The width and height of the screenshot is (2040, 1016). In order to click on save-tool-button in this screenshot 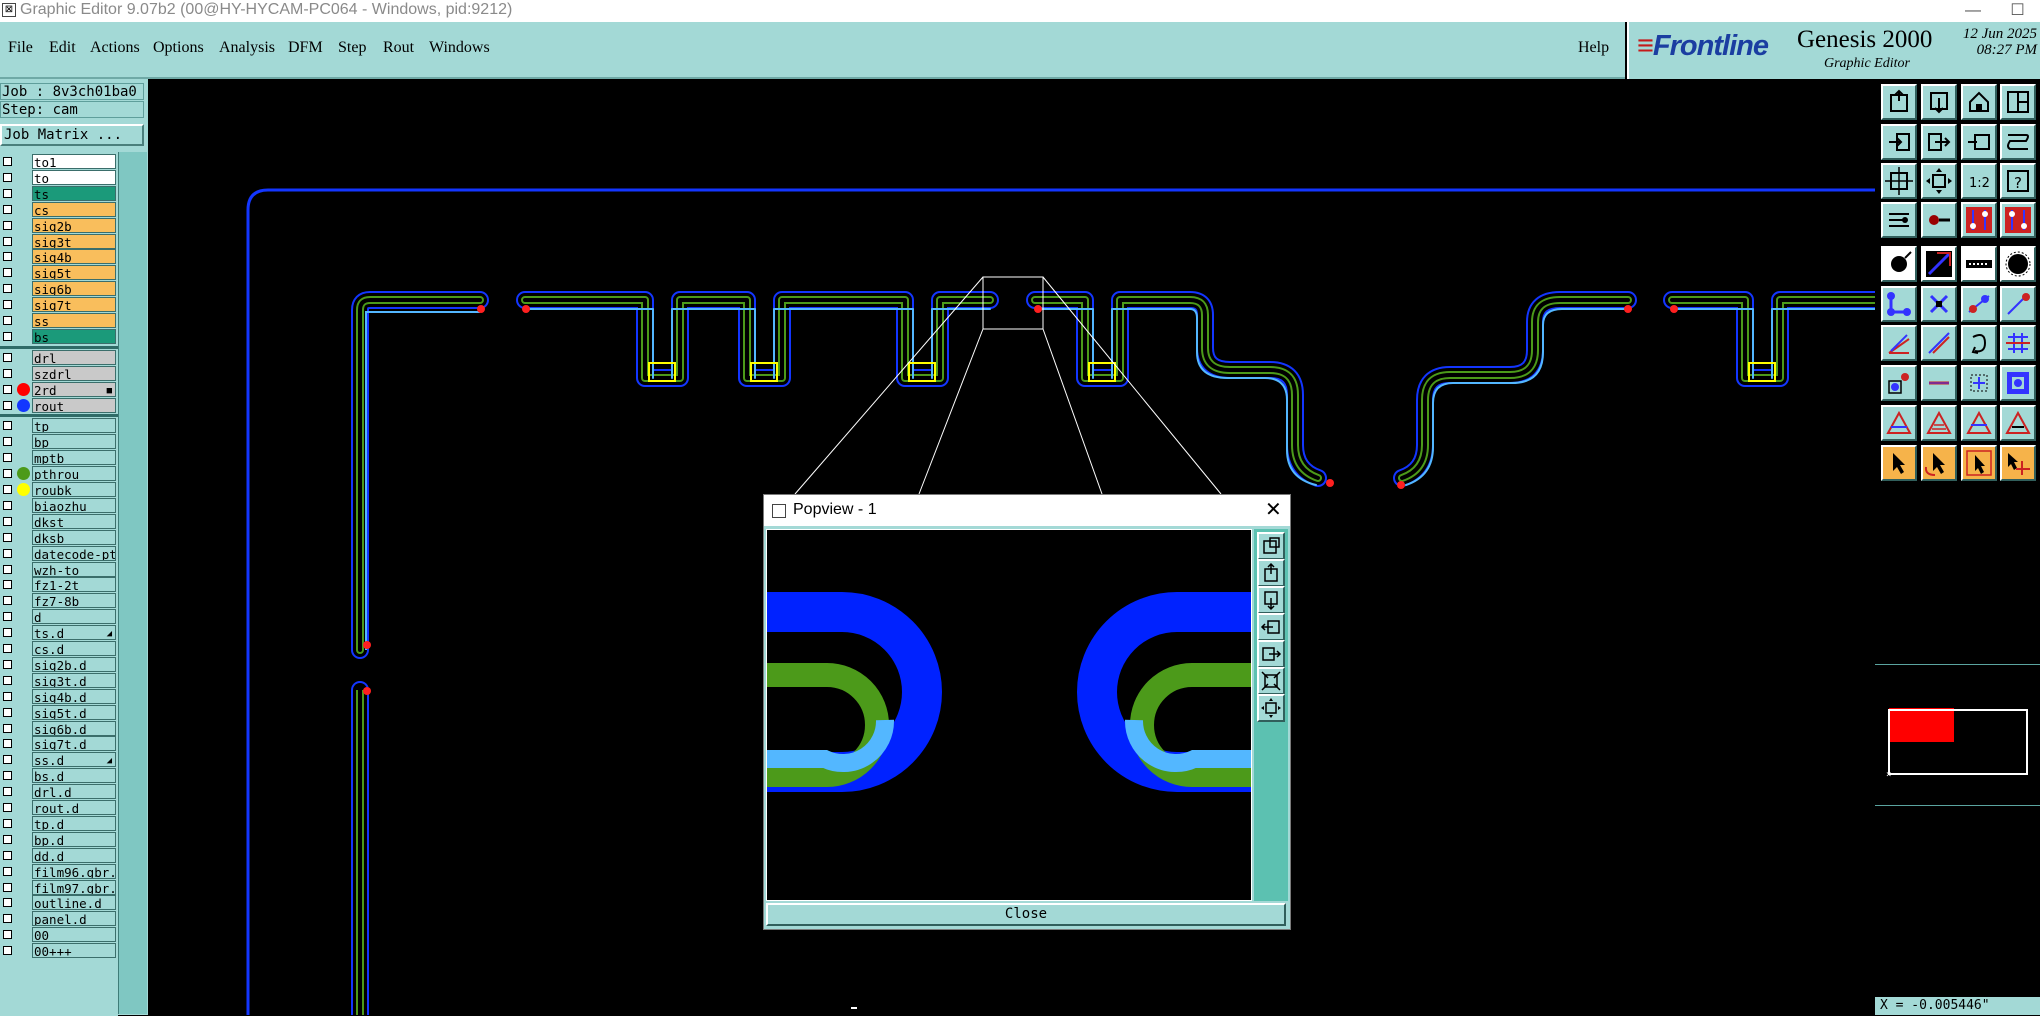, I will do `click(1939, 102)`.